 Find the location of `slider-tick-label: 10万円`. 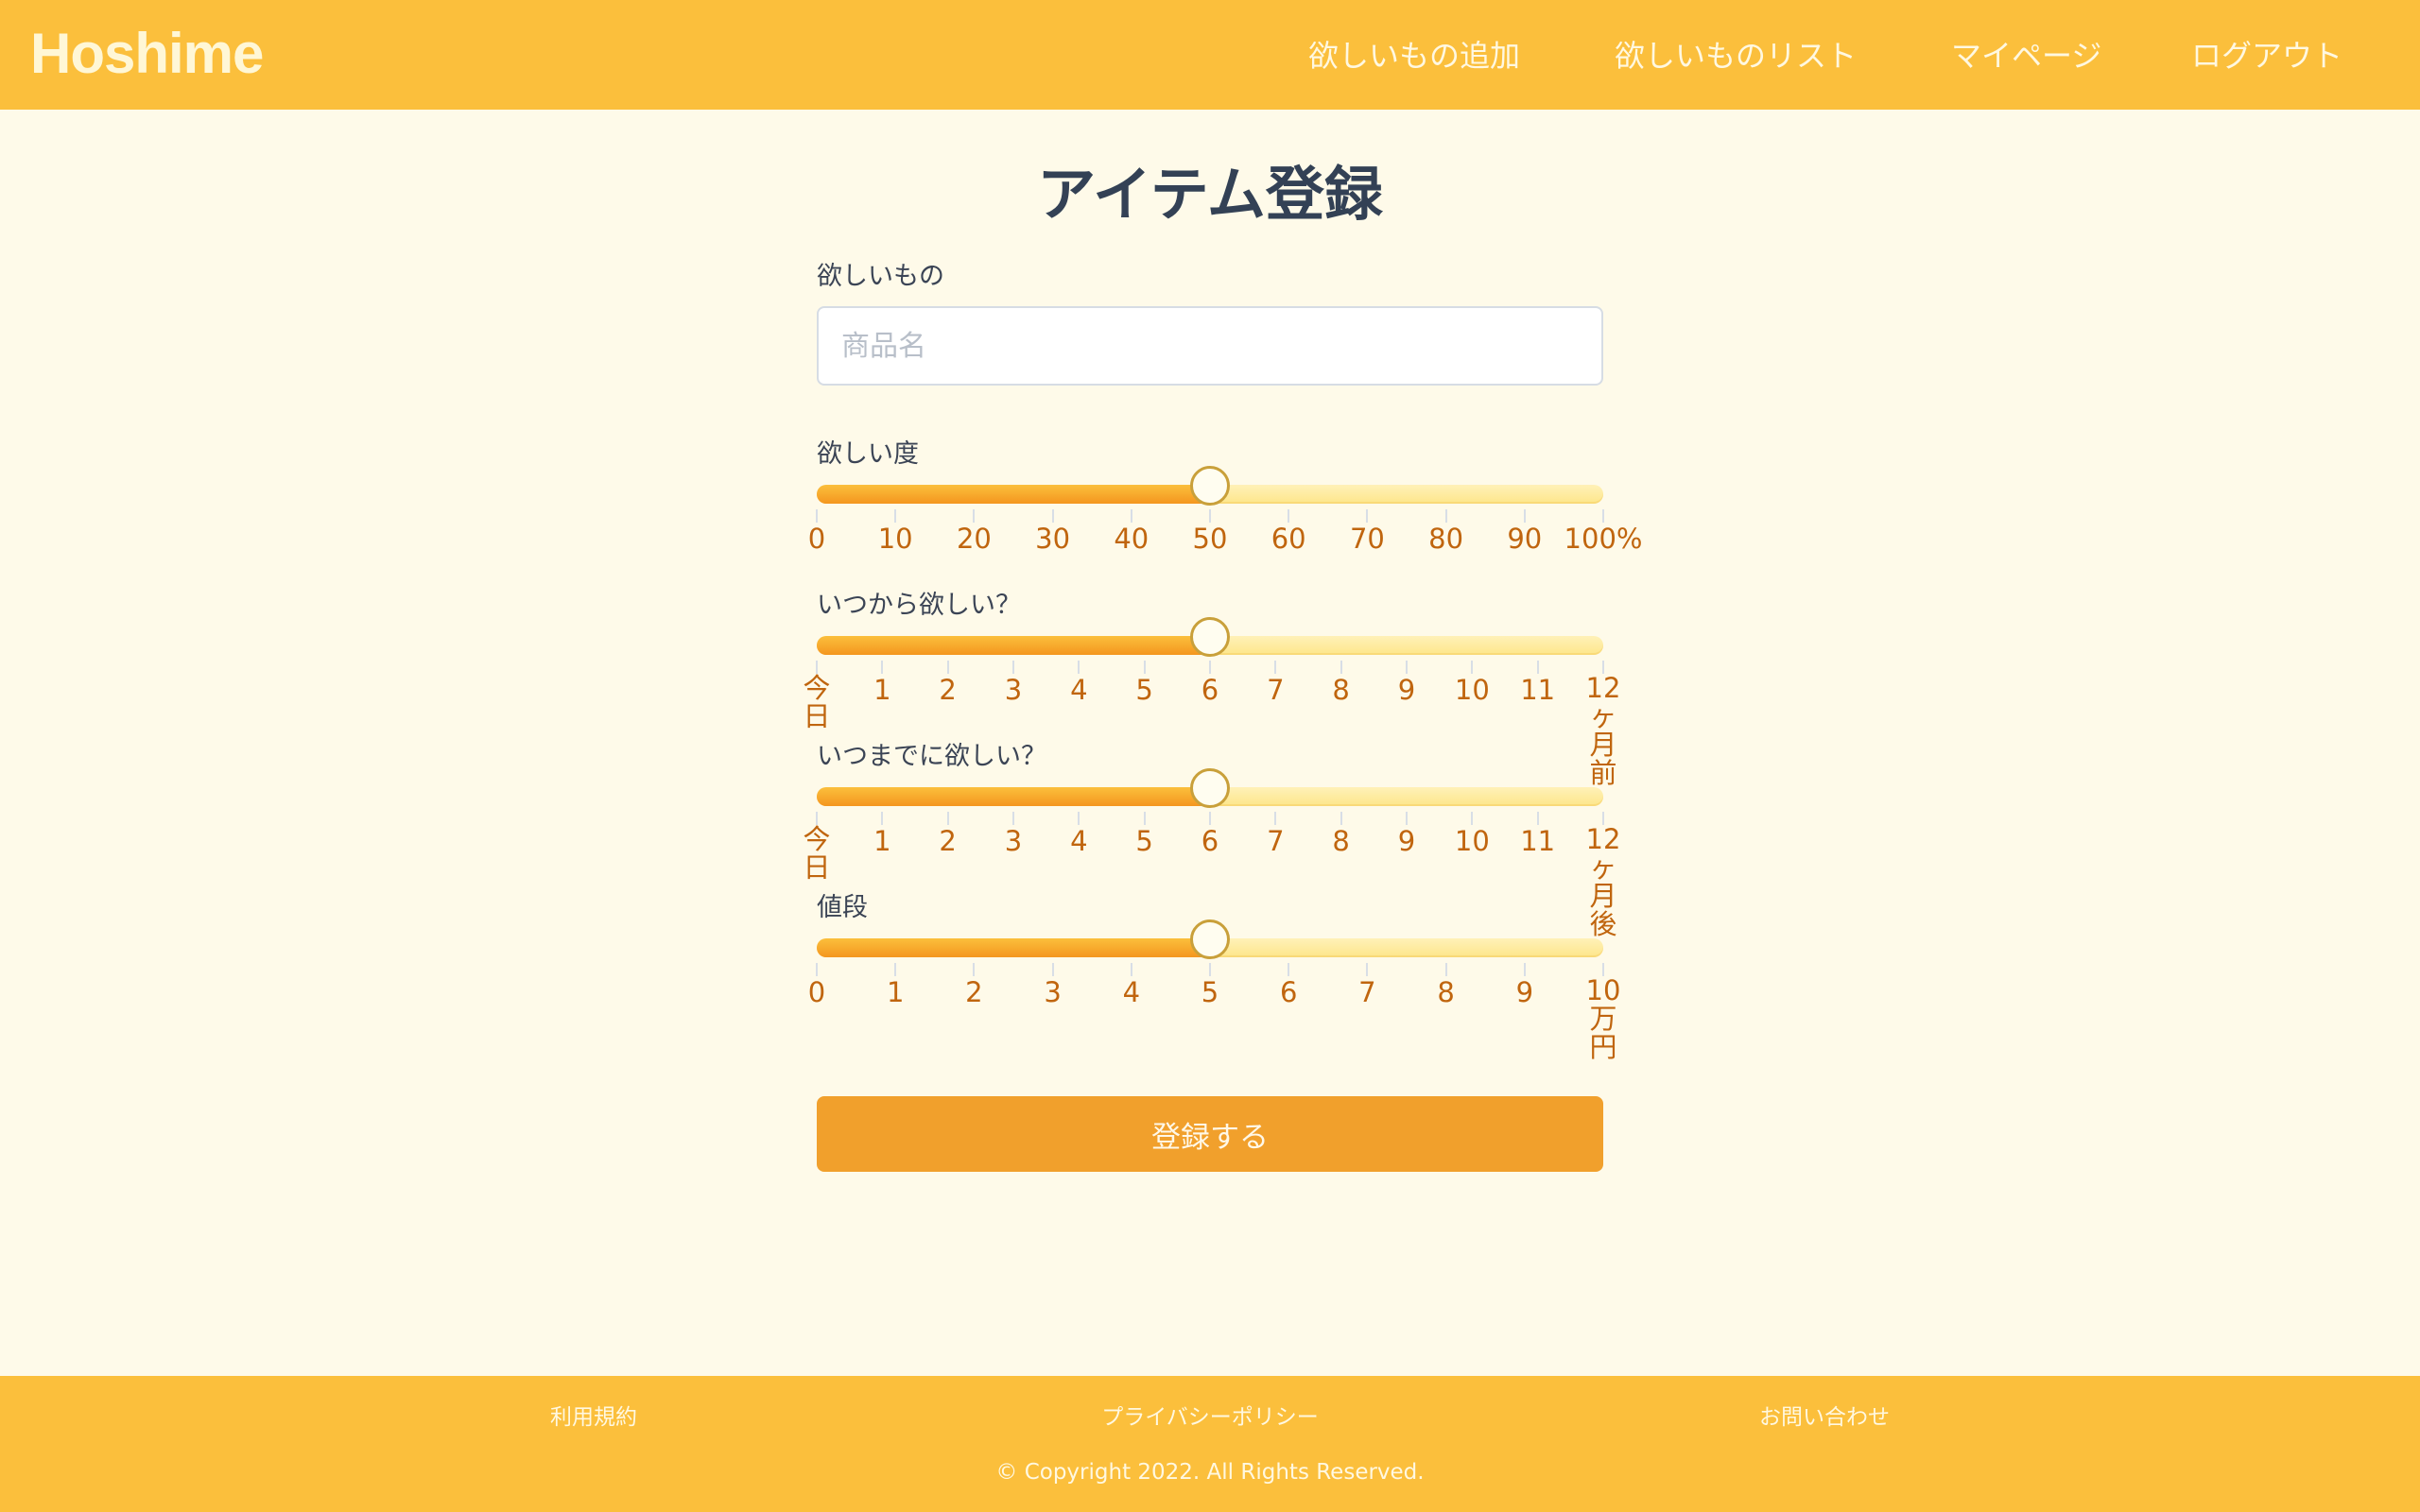

slider-tick-label: 10万円 is located at coordinates (1603, 1018).